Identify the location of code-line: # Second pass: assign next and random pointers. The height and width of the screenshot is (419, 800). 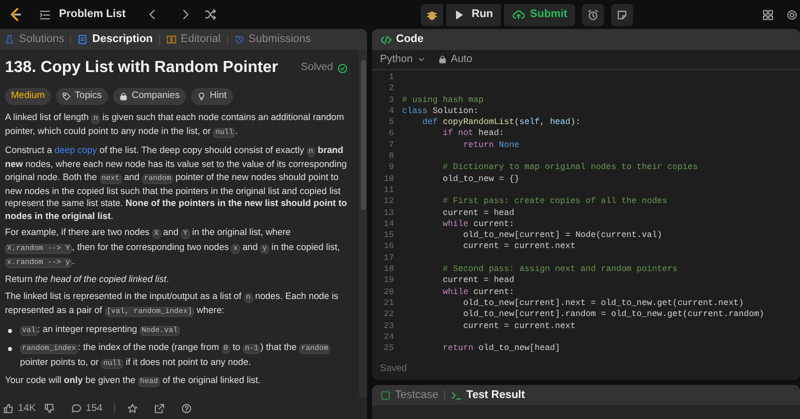
(560, 270).